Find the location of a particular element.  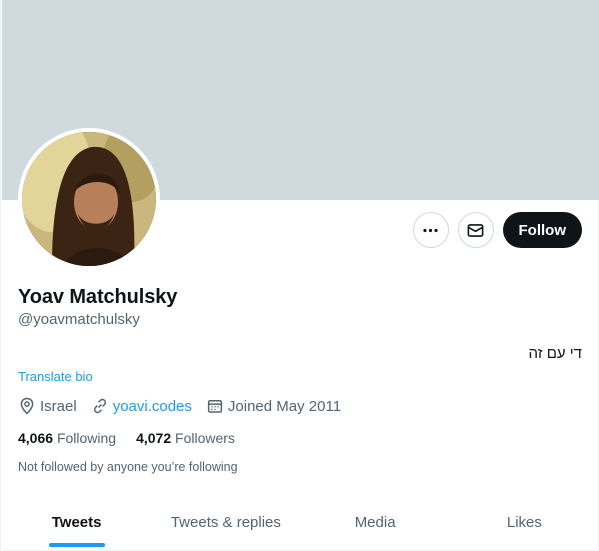

profile-tabs: Tweets Tweets & replies Media Likes is located at coordinates (300, 524).